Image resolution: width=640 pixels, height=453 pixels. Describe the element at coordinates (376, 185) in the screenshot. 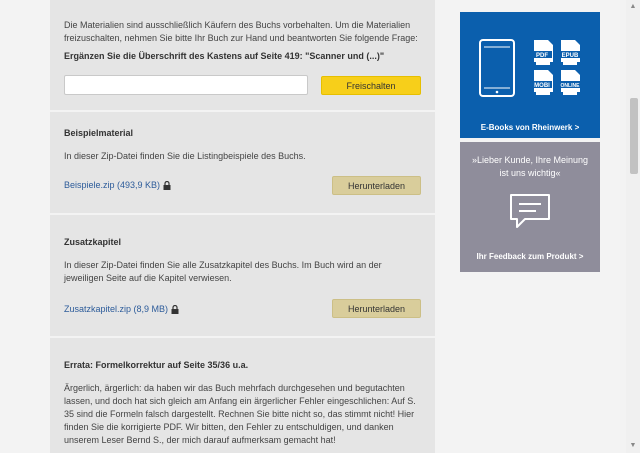

I see `download-button-beispiele: Herunterladen` at that location.